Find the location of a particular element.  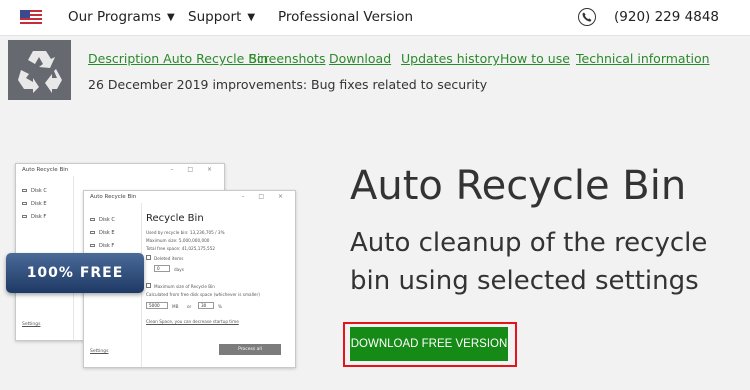

free-ribbon-badge: 100% FREE is located at coordinates (75, 273).